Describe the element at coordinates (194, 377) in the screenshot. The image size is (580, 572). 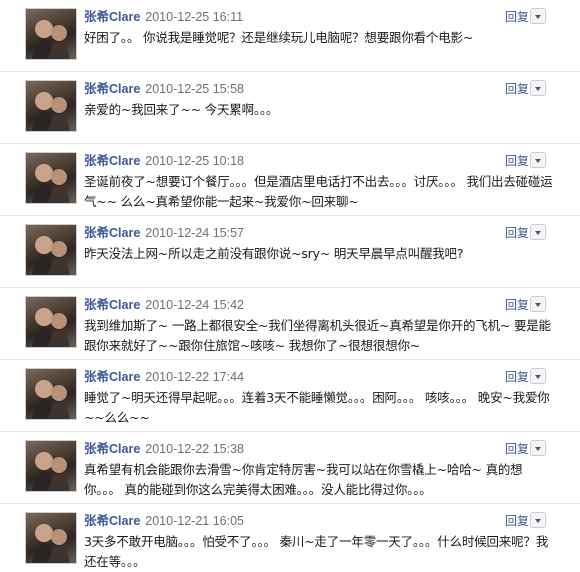
I see `post-timestamp: 2010-12-22 17:44` at that location.